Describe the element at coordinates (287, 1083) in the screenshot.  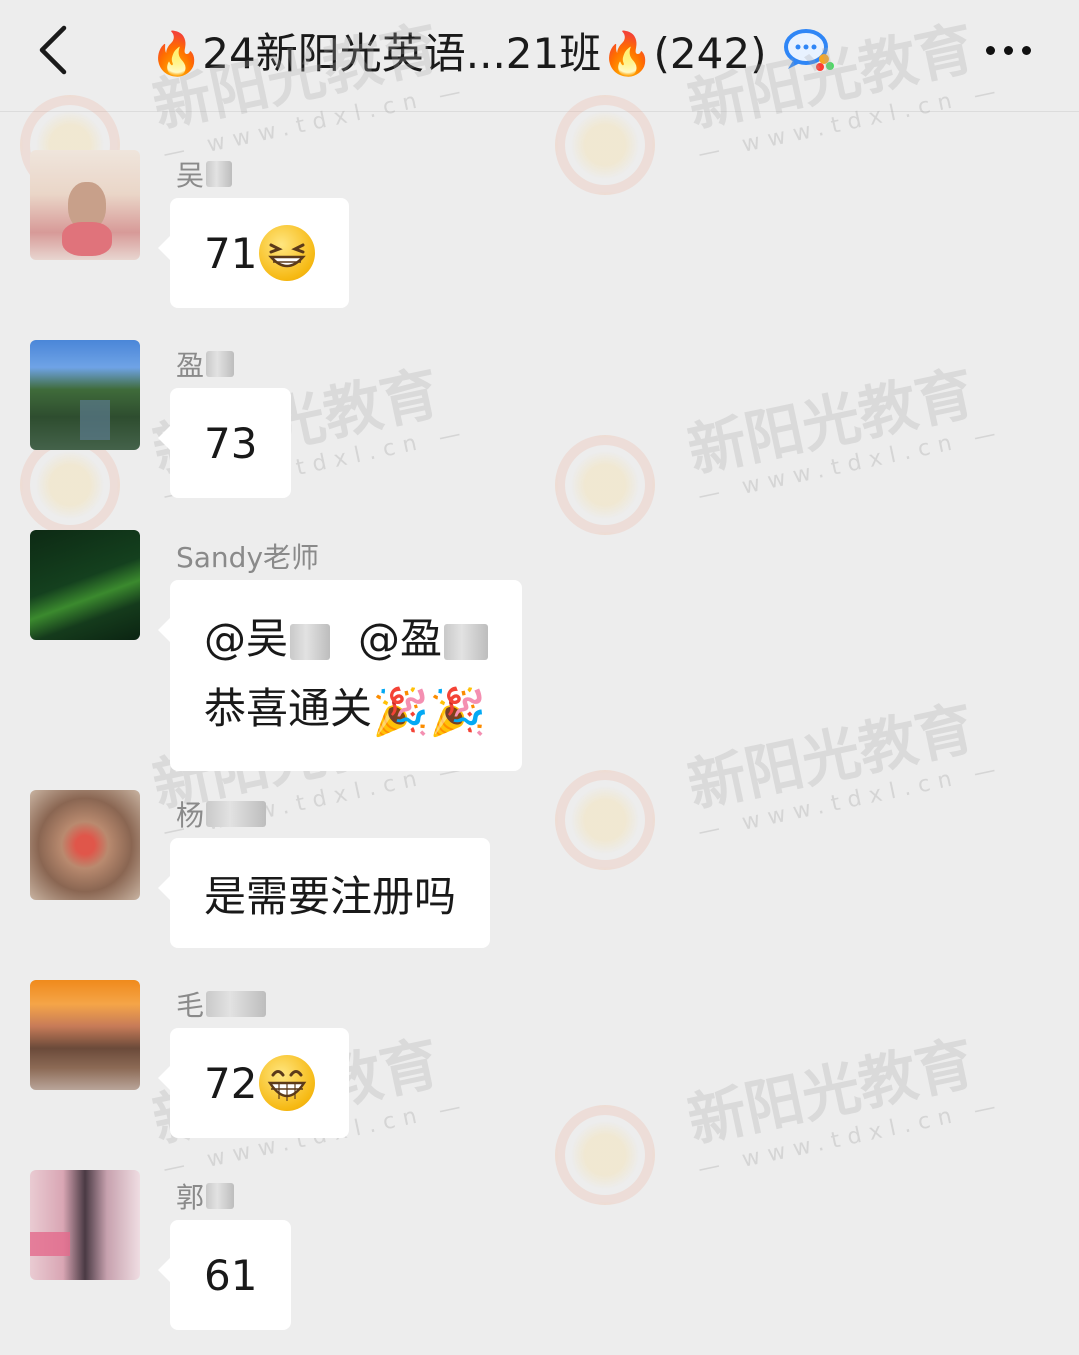
I see `grinning-emoji-icon` at that location.